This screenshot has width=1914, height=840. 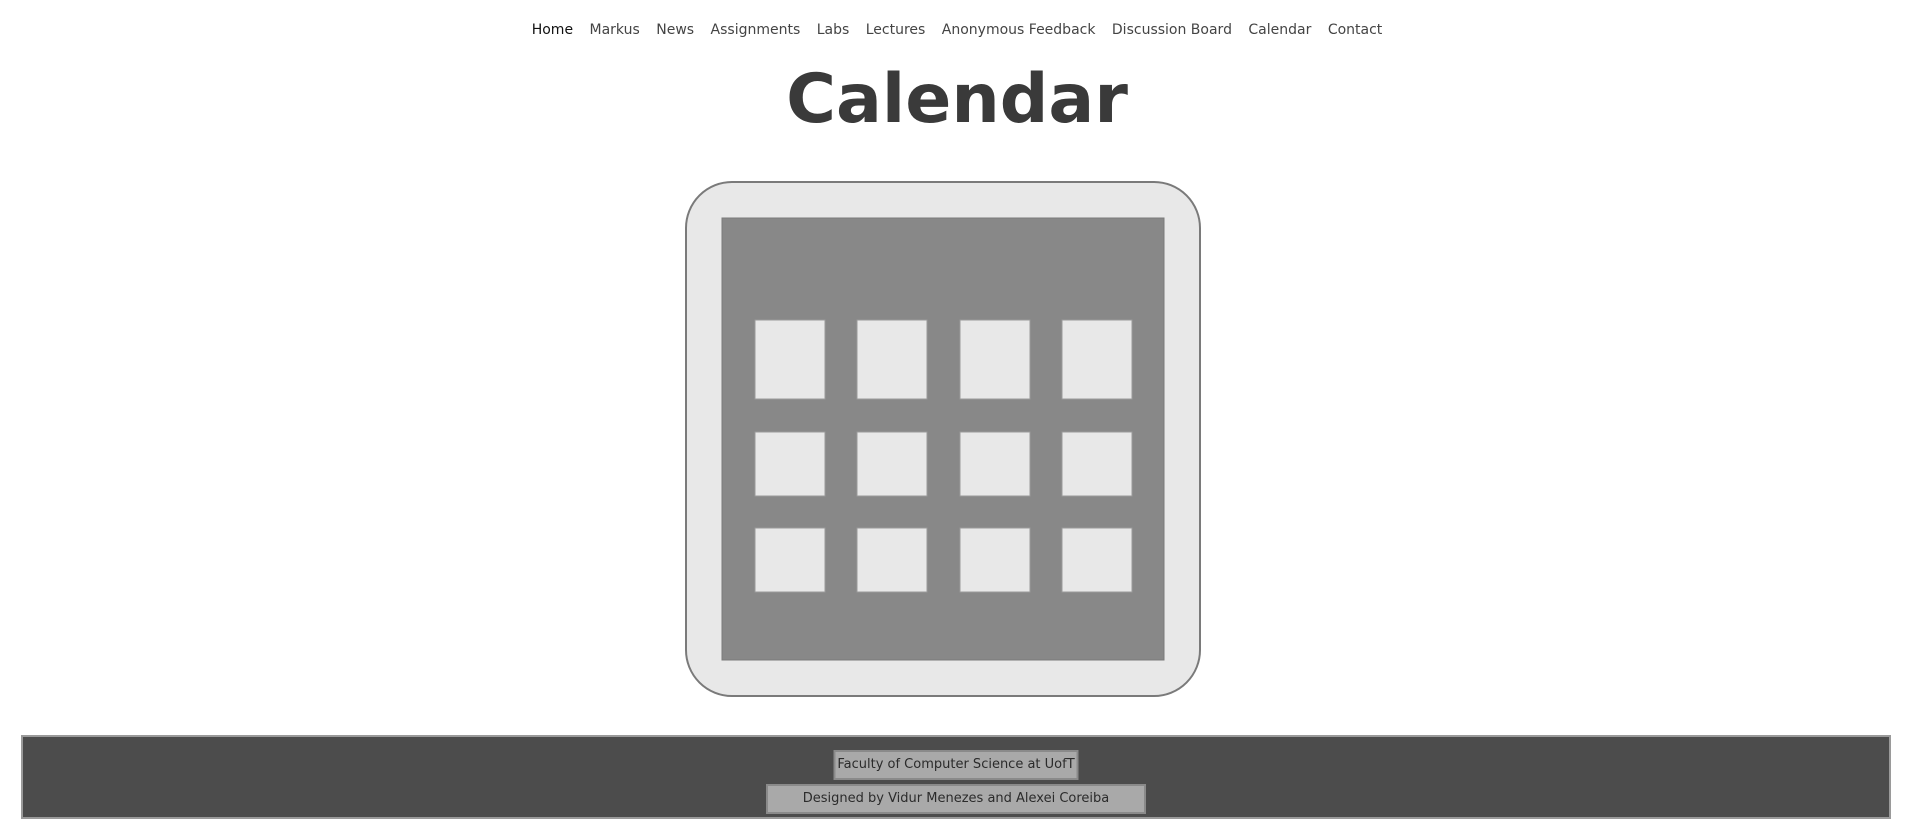 What do you see at coordinates (896, 30) in the screenshot?
I see `nav-link-lectures: Lectures` at bounding box center [896, 30].